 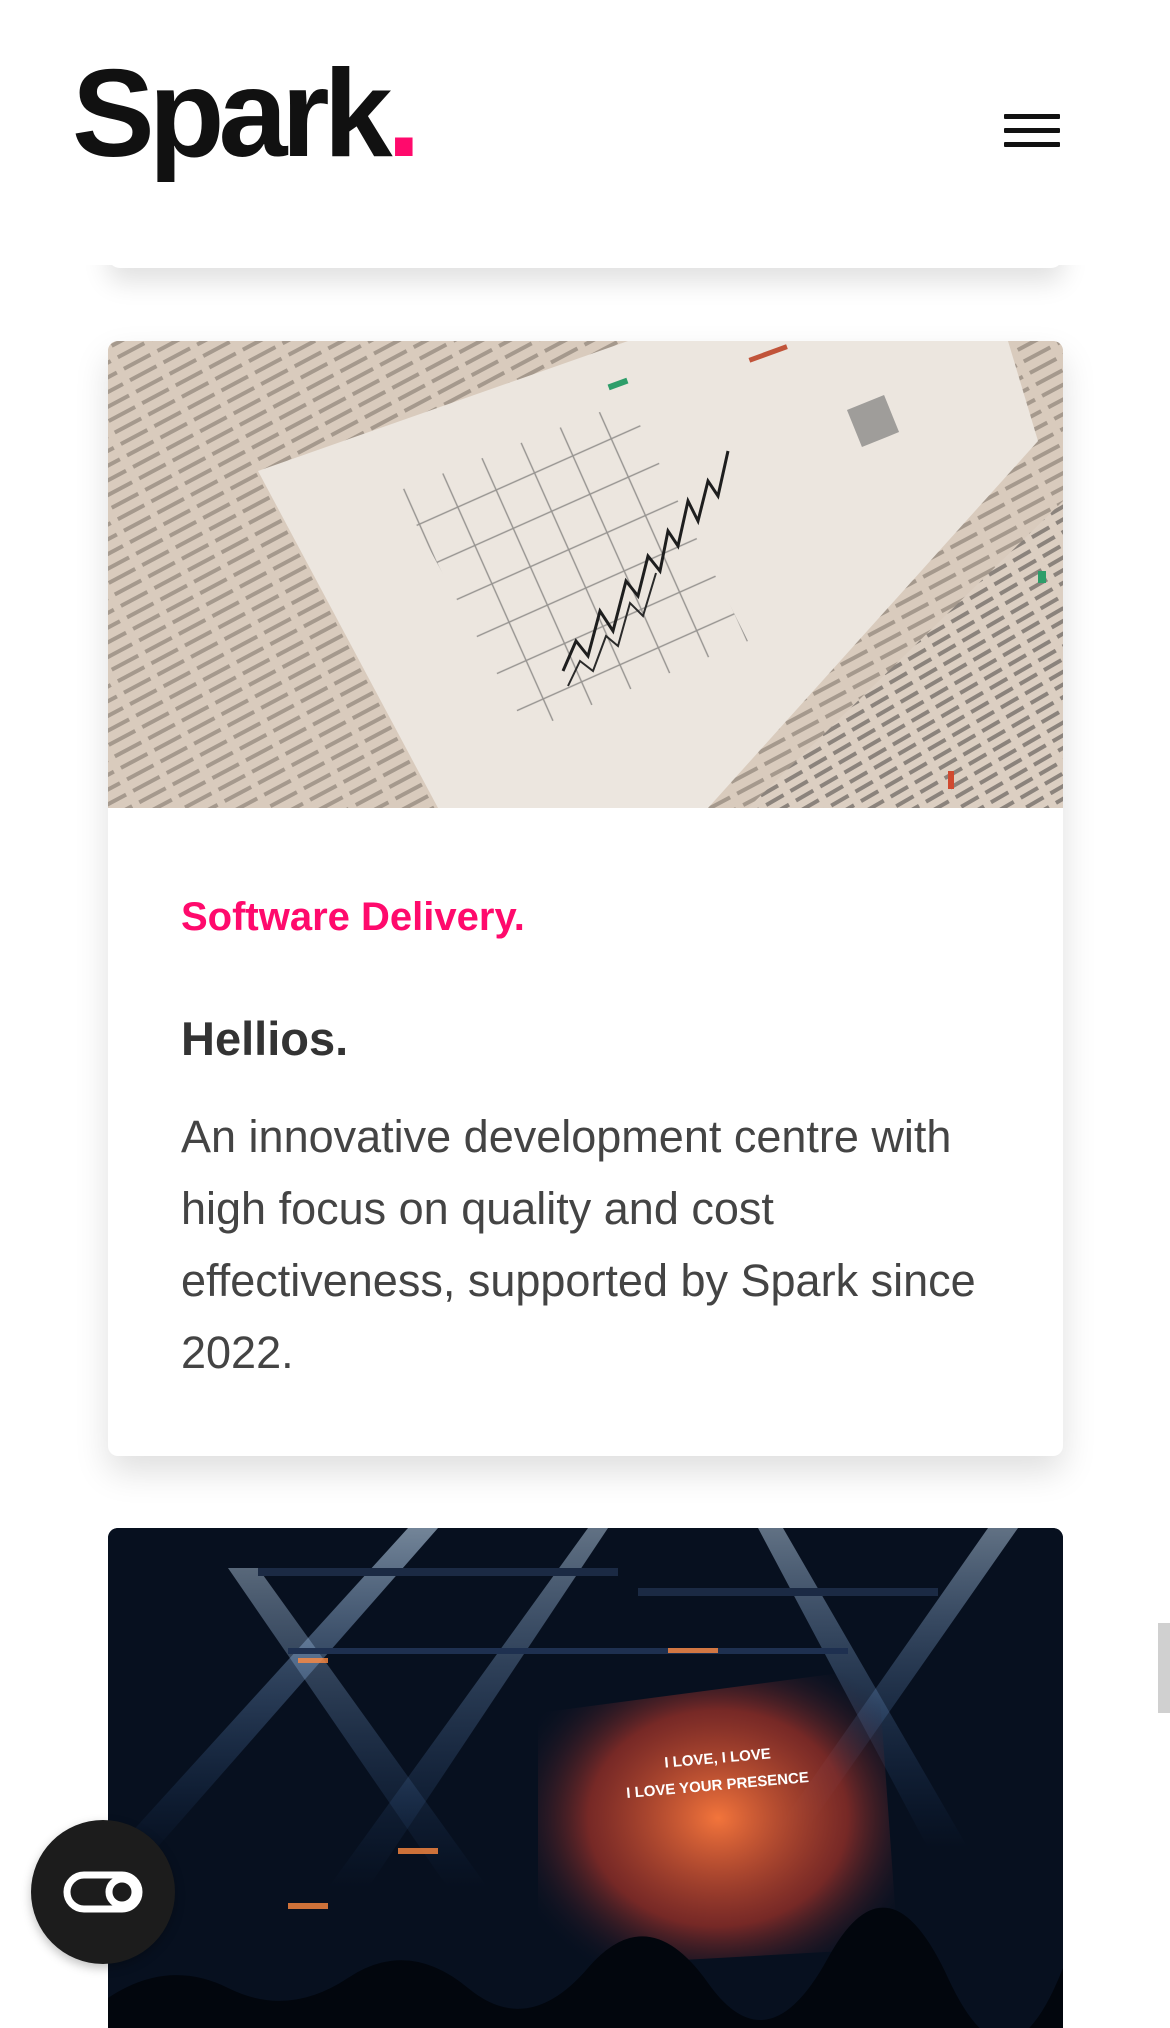 I want to click on site-header: Spark., so click(x=585, y=132).